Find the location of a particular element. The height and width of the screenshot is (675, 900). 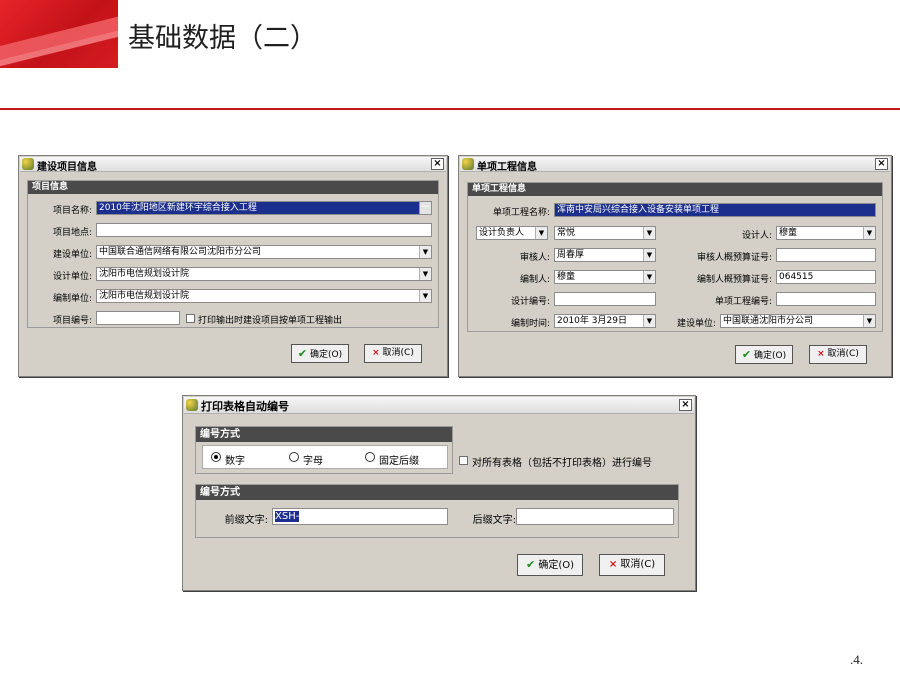

compiler-value: 穆童 is located at coordinates (566, 277).